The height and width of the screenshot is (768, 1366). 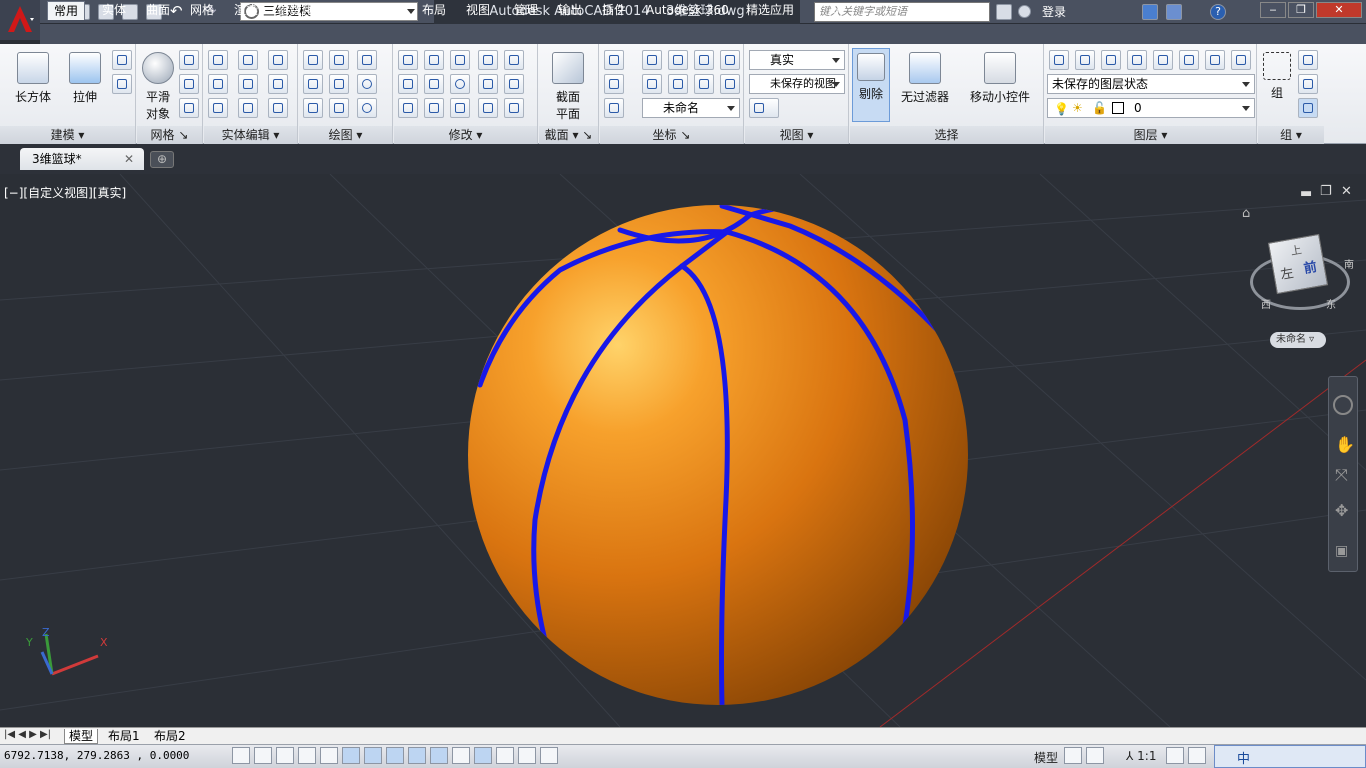 I want to click on new-tab-button: ⊕, so click(x=162, y=159).